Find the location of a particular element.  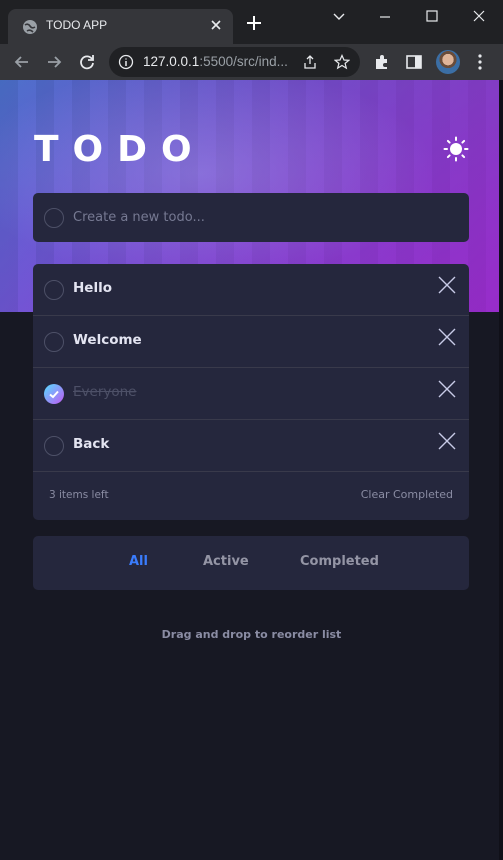

scrollbar is located at coordinates (501, 470).